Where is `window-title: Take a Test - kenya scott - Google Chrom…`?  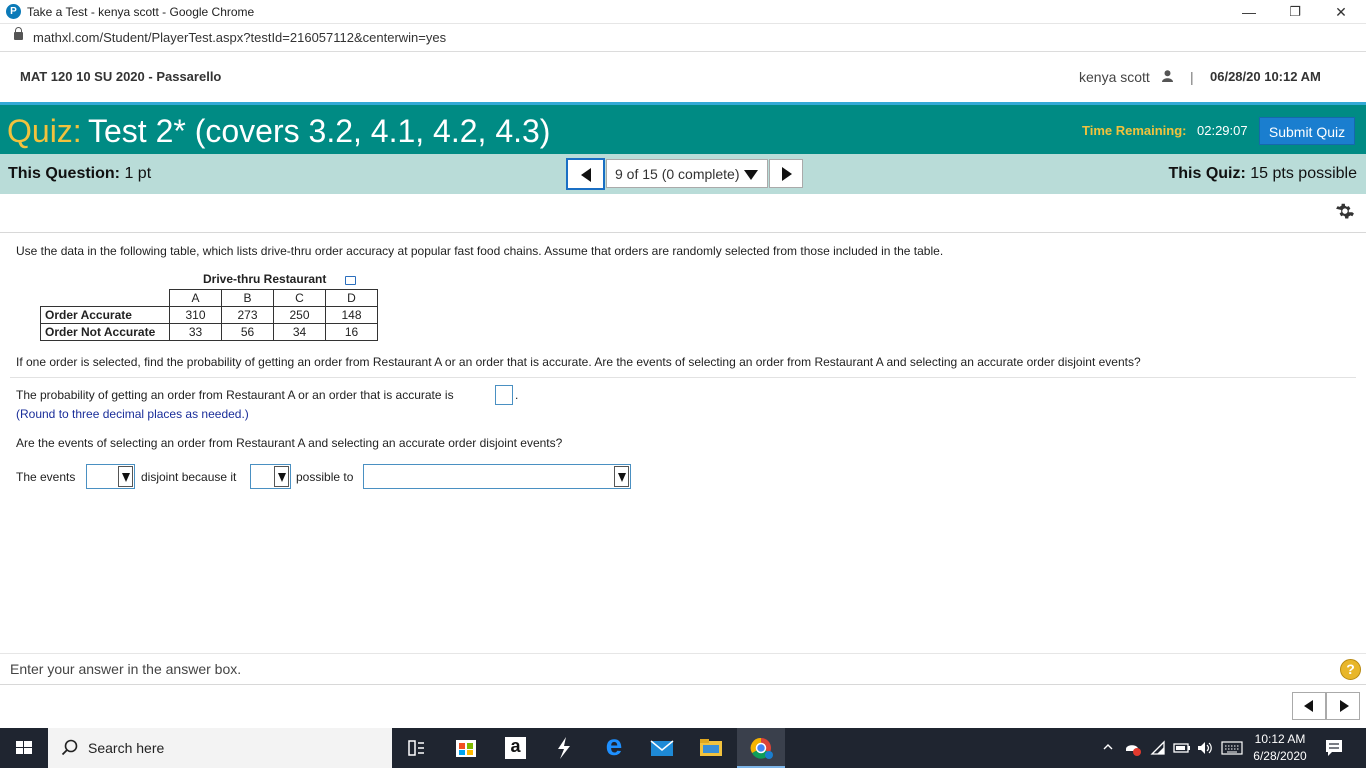
window-title: Take a Test - kenya scott - Google Chrom… is located at coordinates (141, 12).